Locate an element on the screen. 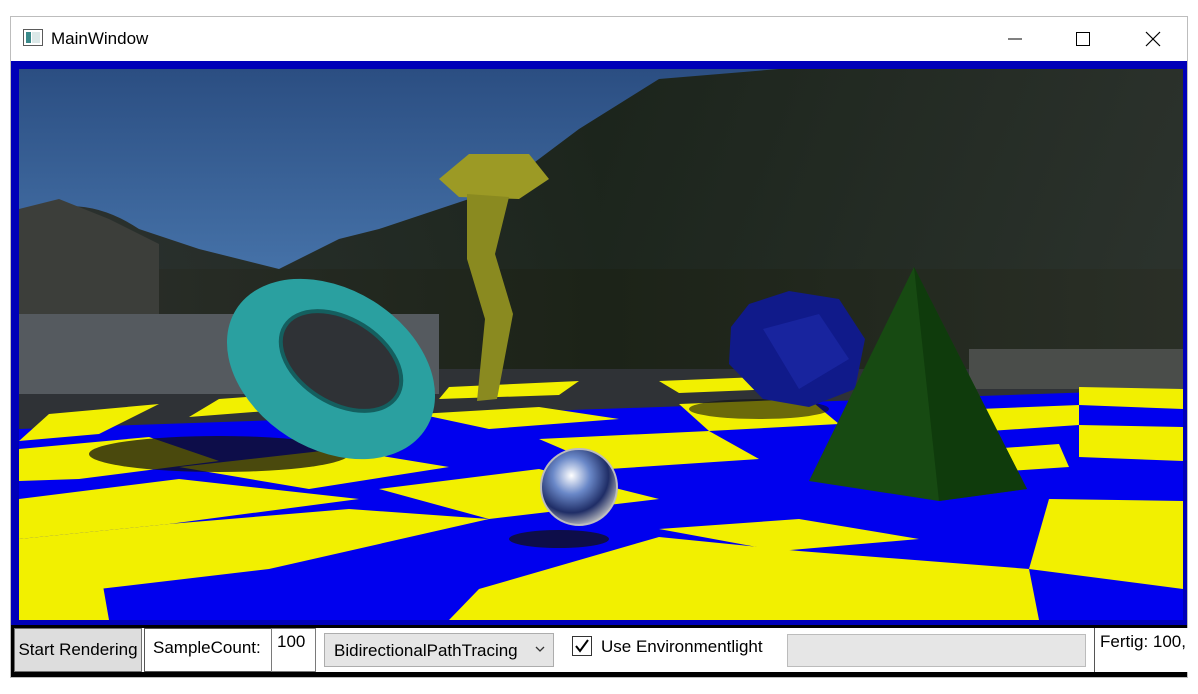 The image size is (1198, 694). use-environmentlight-checkbox is located at coordinates (582, 646).